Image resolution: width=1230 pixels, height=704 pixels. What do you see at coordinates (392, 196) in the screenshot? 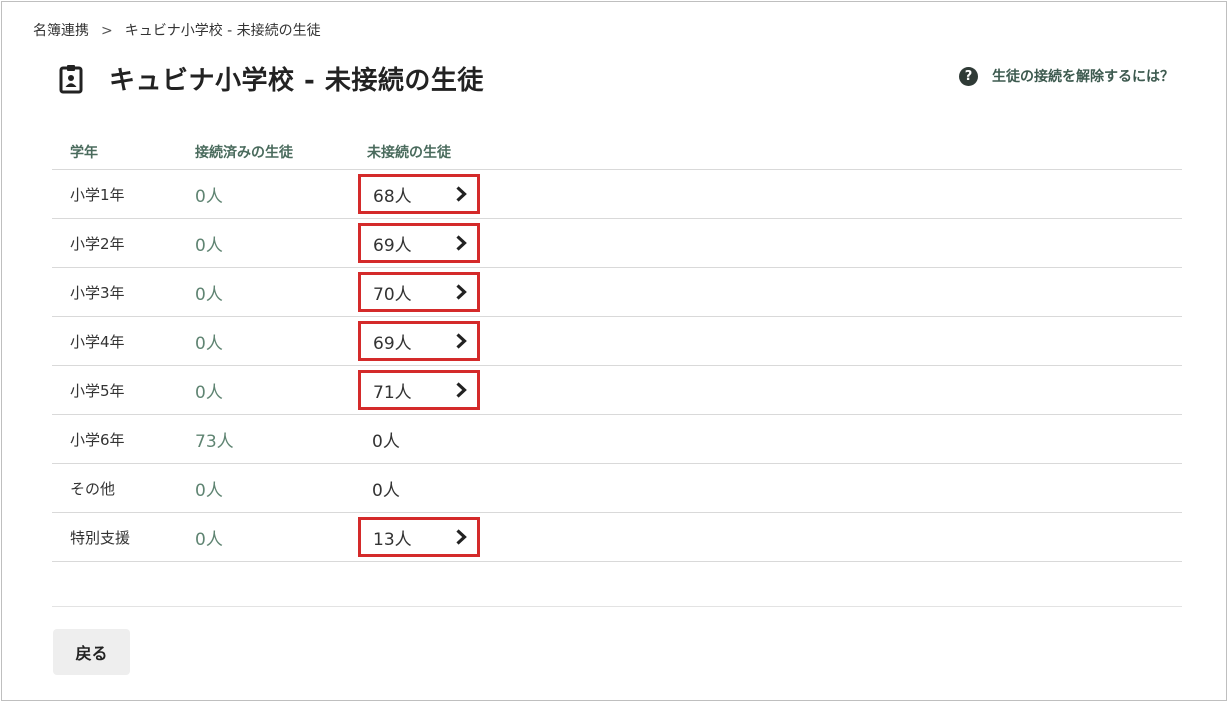
I see `unconnected-count: 68人` at bounding box center [392, 196].